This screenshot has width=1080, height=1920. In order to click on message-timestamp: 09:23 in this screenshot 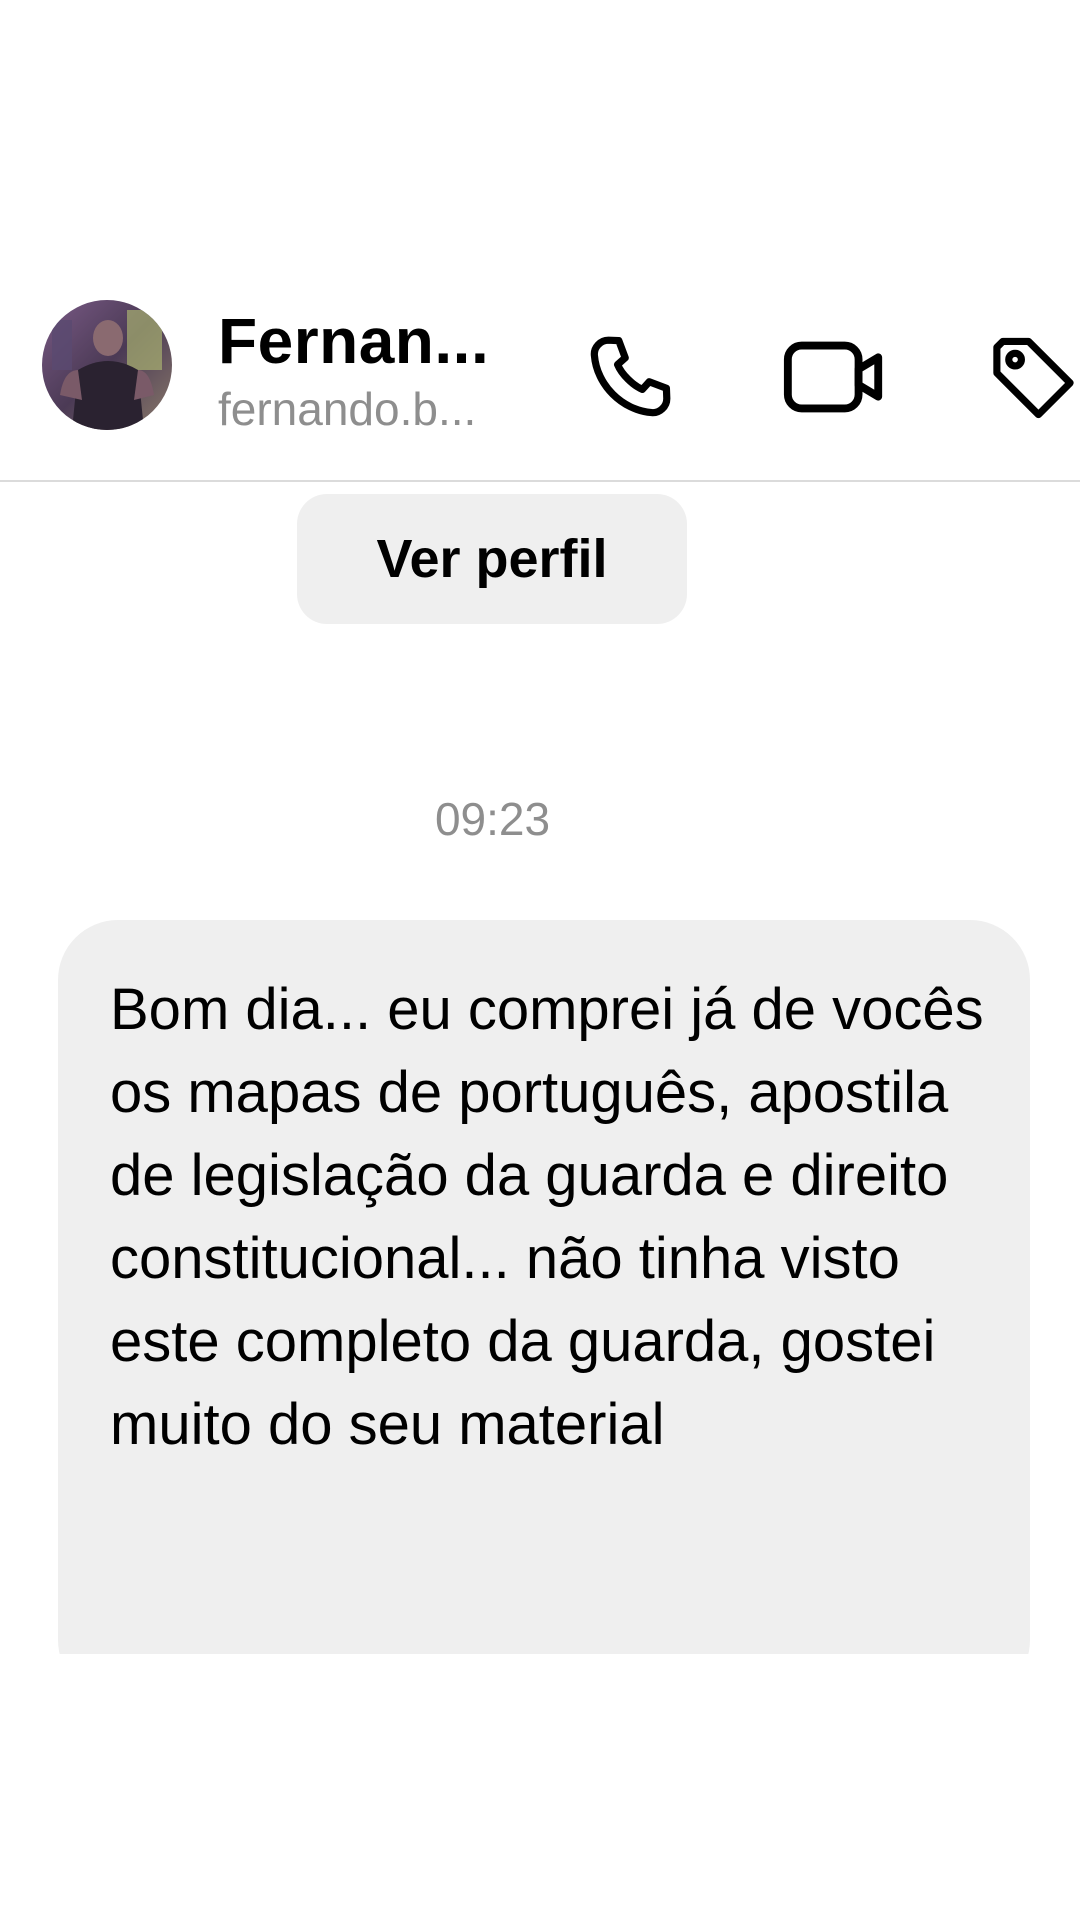, I will do `click(492, 819)`.